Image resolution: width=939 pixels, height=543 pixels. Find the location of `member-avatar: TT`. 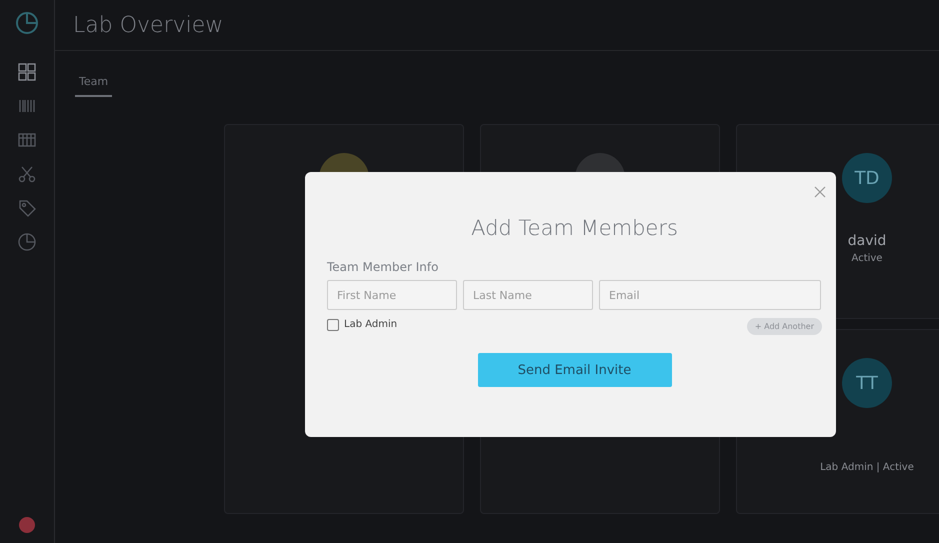

member-avatar: TT is located at coordinates (867, 383).